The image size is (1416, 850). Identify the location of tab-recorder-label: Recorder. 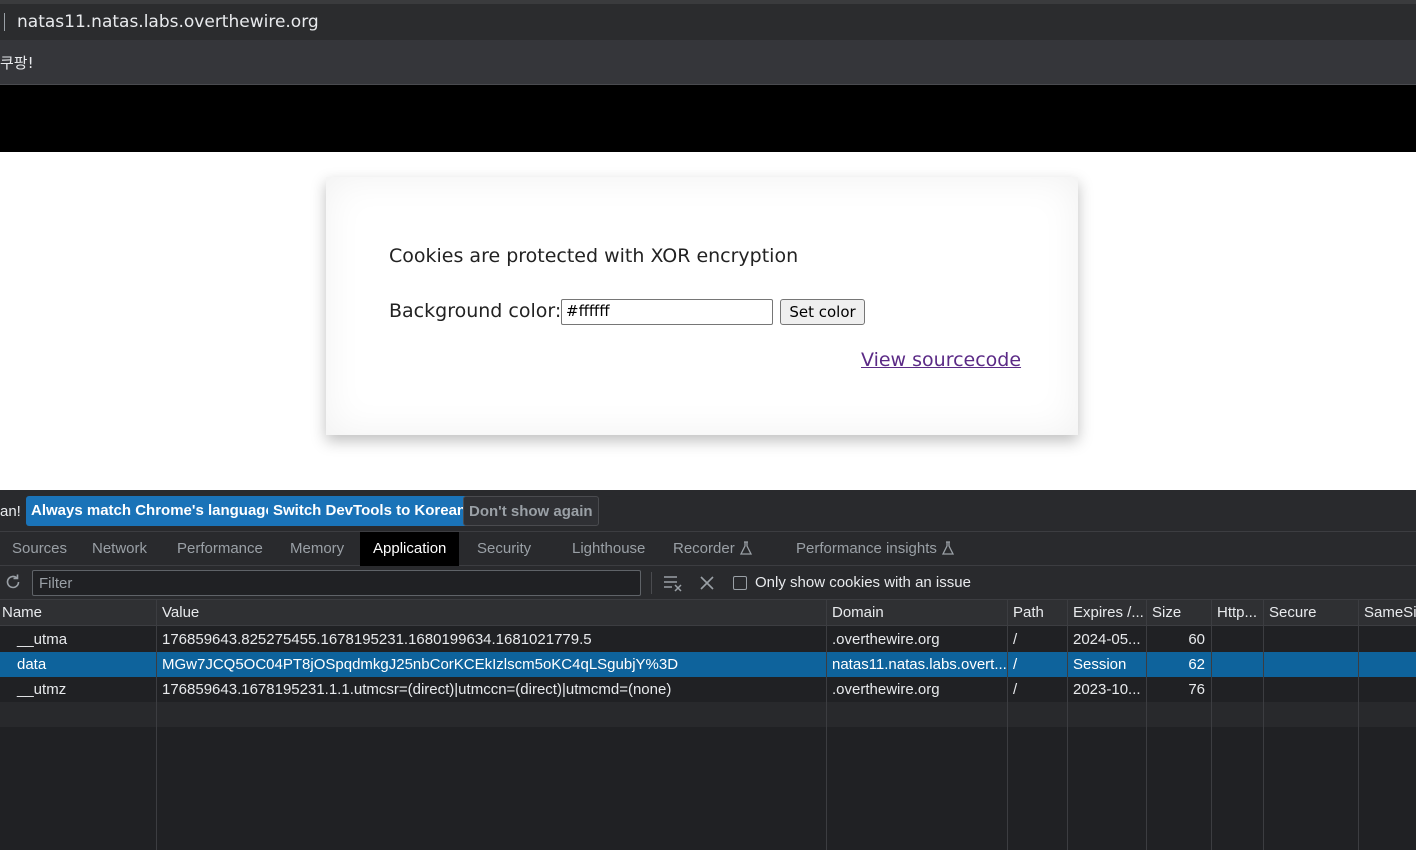
(704, 548).